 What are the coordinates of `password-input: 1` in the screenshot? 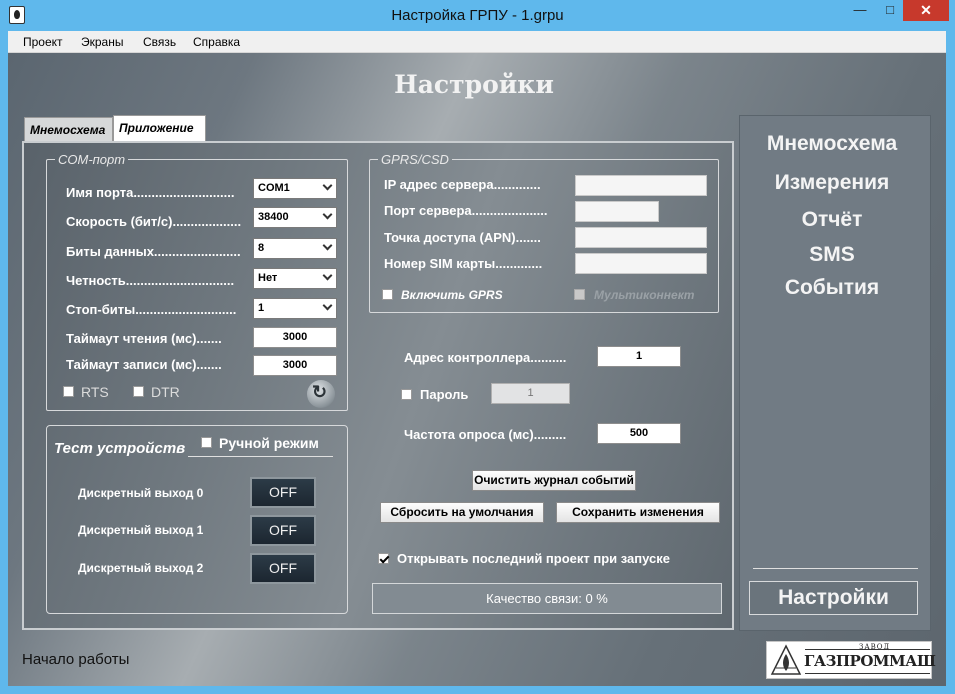 It's located at (530, 393).